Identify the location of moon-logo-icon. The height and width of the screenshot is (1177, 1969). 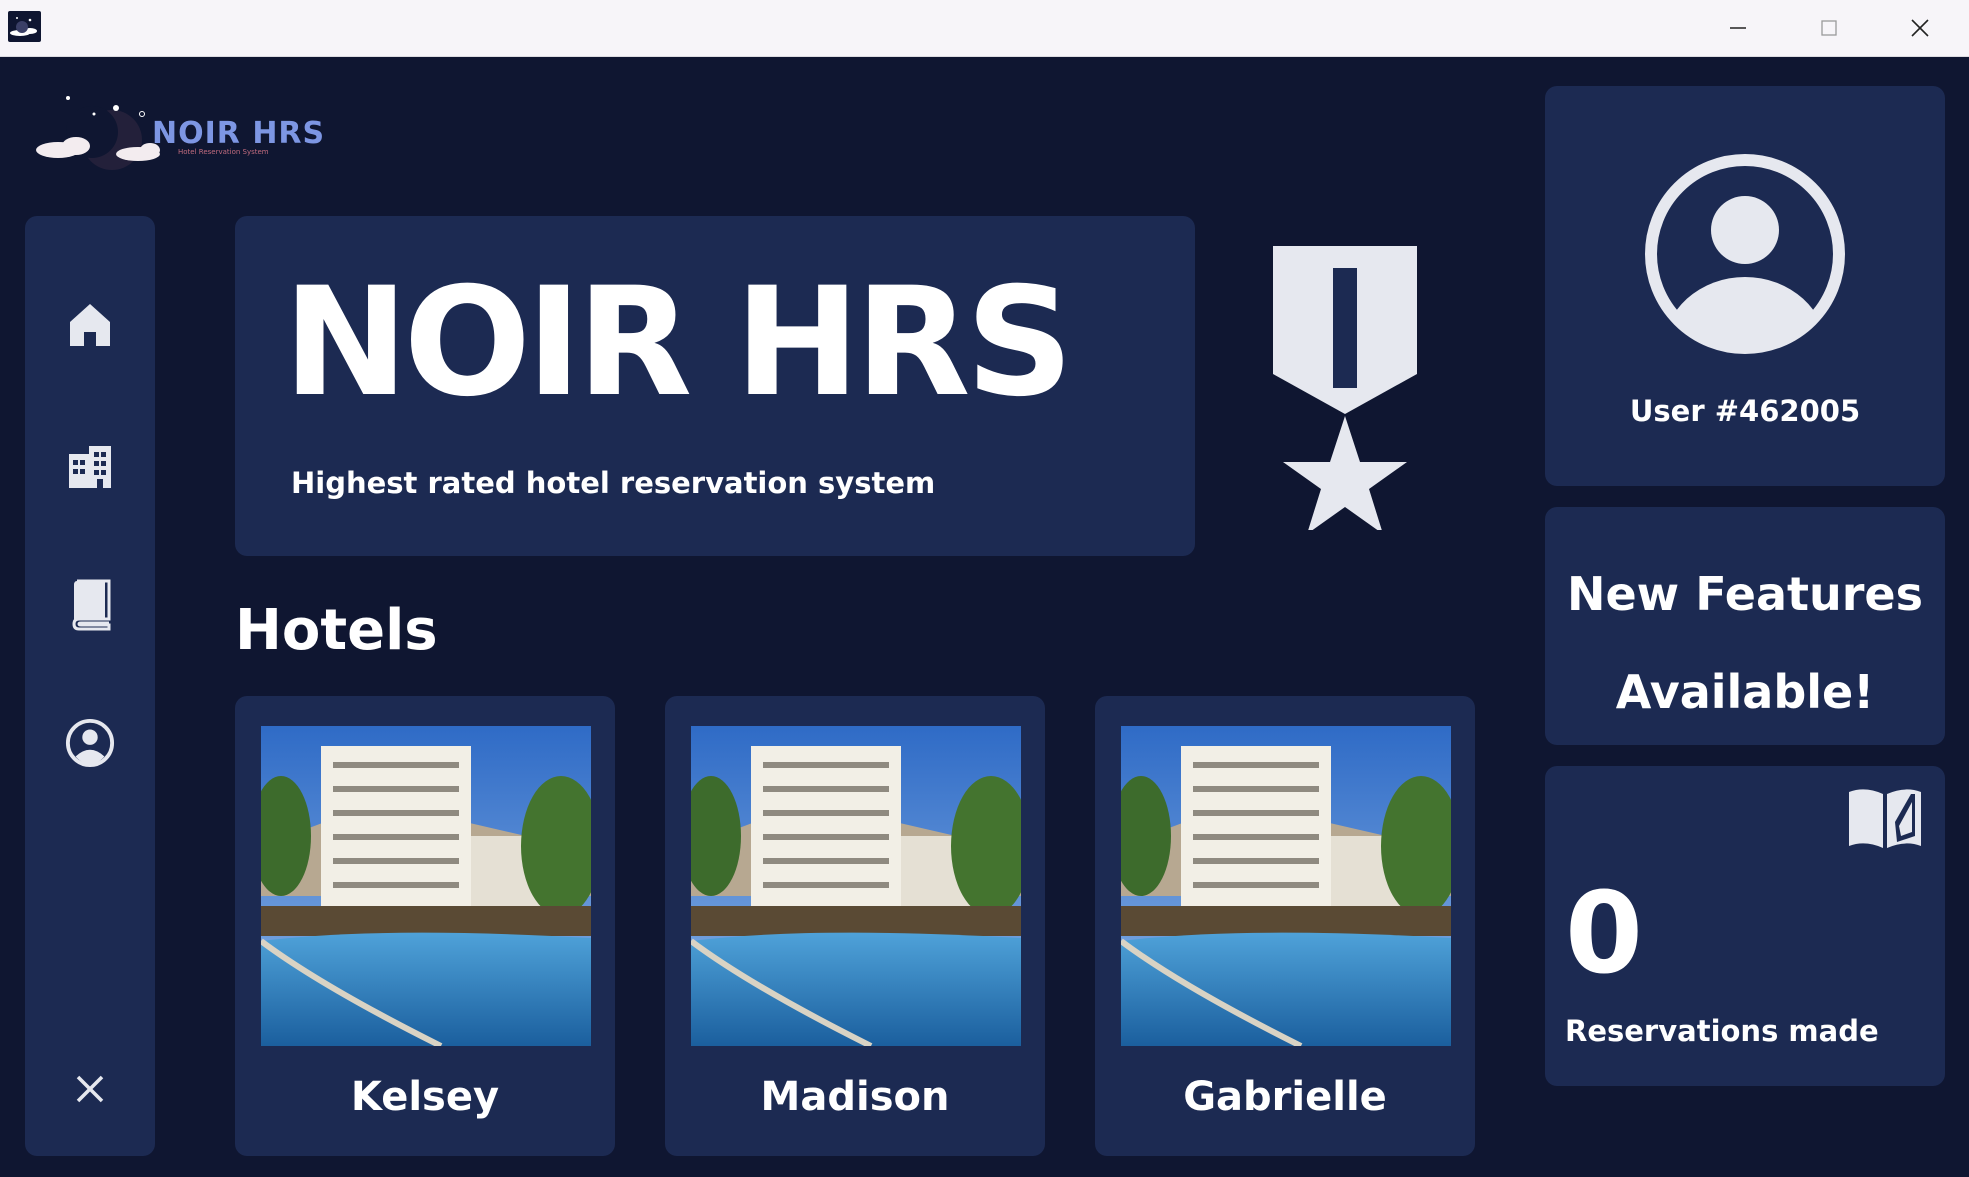
(98, 133).